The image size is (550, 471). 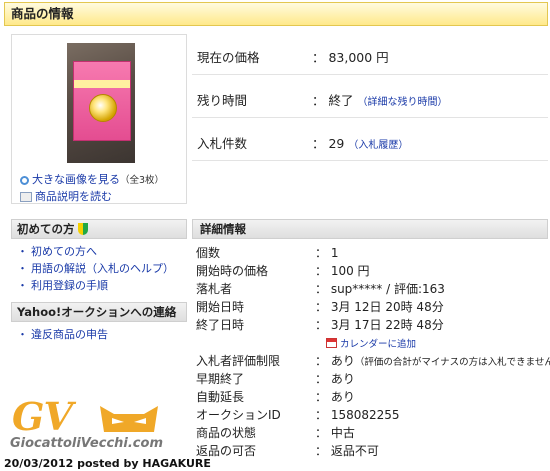 What do you see at coordinates (62, 285) in the screenshot?
I see `sidebar-link-registration: ・利用登録の手順` at bounding box center [62, 285].